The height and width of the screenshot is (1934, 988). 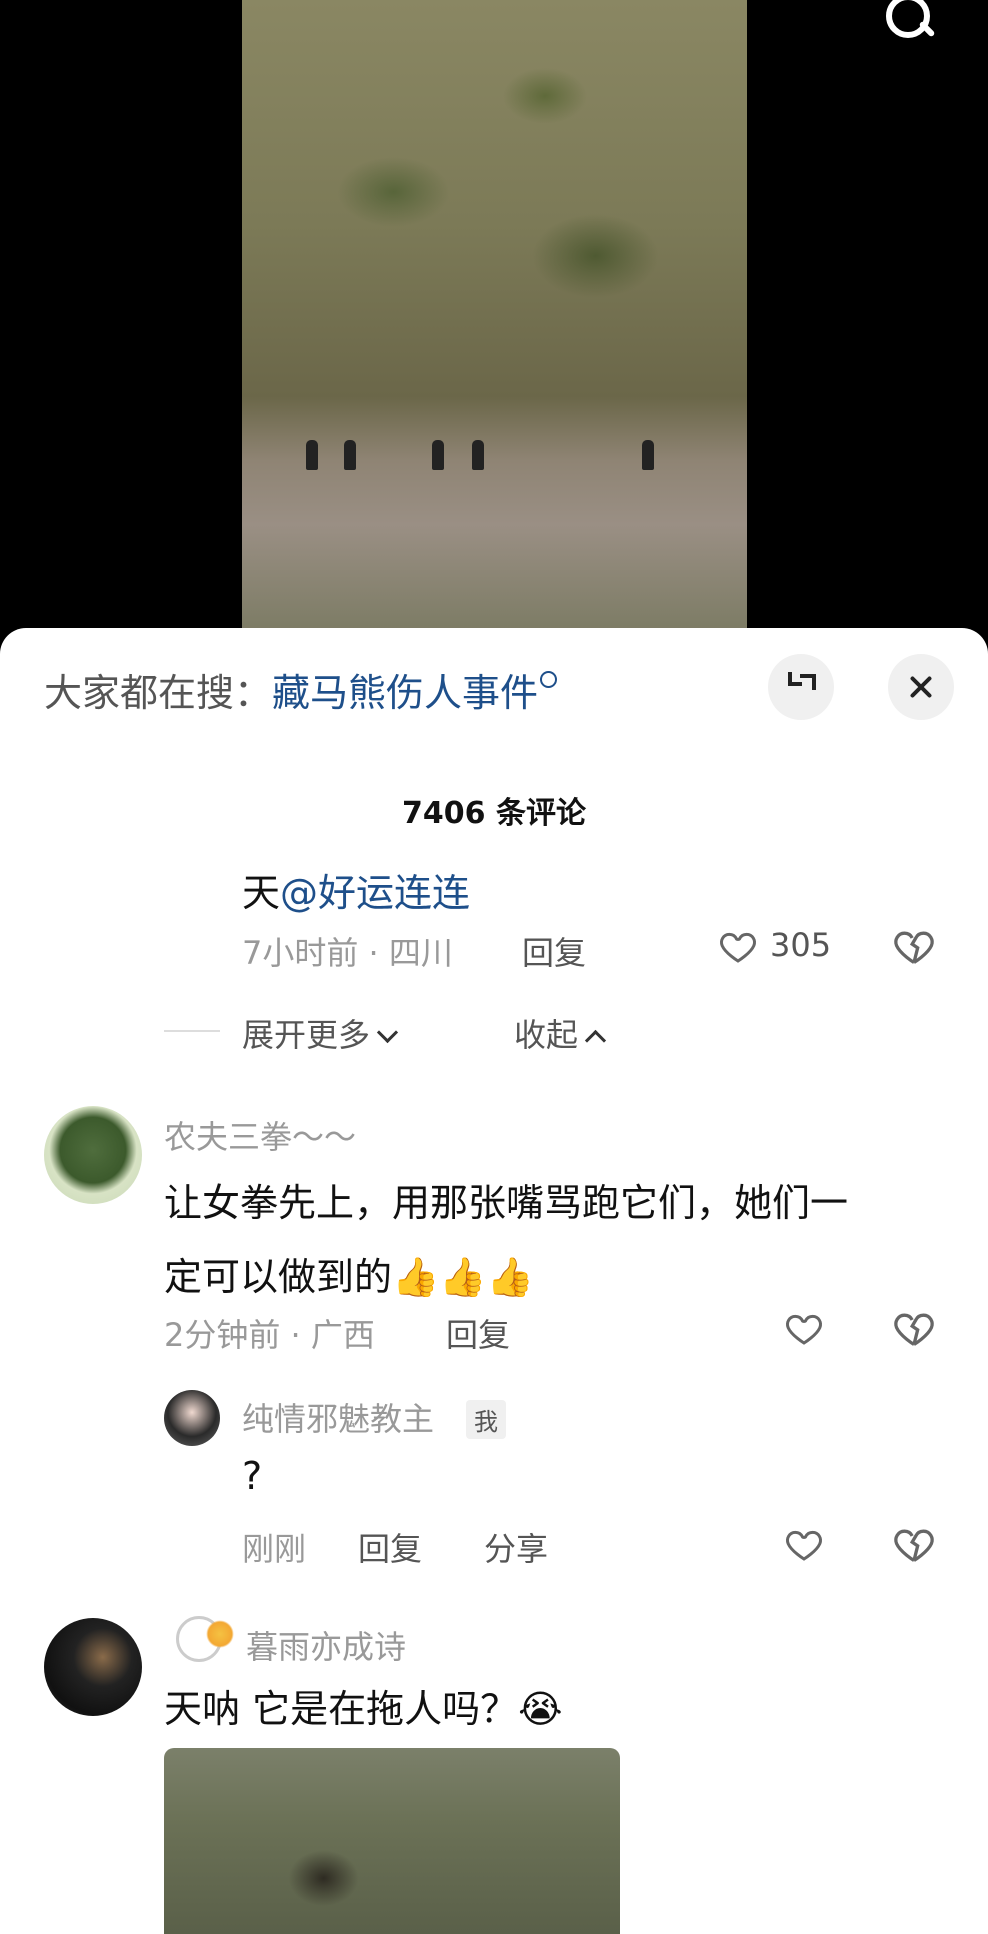 What do you see at coordinates (540, 1709) in the screenshot?
I see `crying-emoji: 😭` at bounding box center [540, 1709].